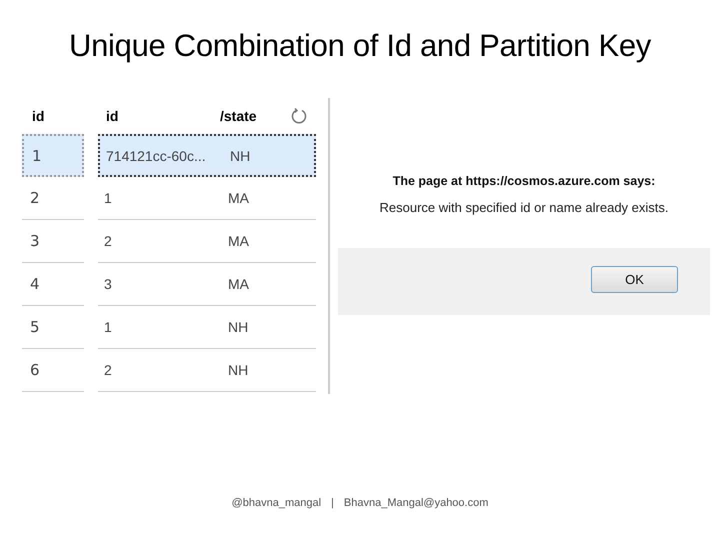 This screenshot has width=720, height=540. I want to click on table-row: 2 MA, so click(207, 241).